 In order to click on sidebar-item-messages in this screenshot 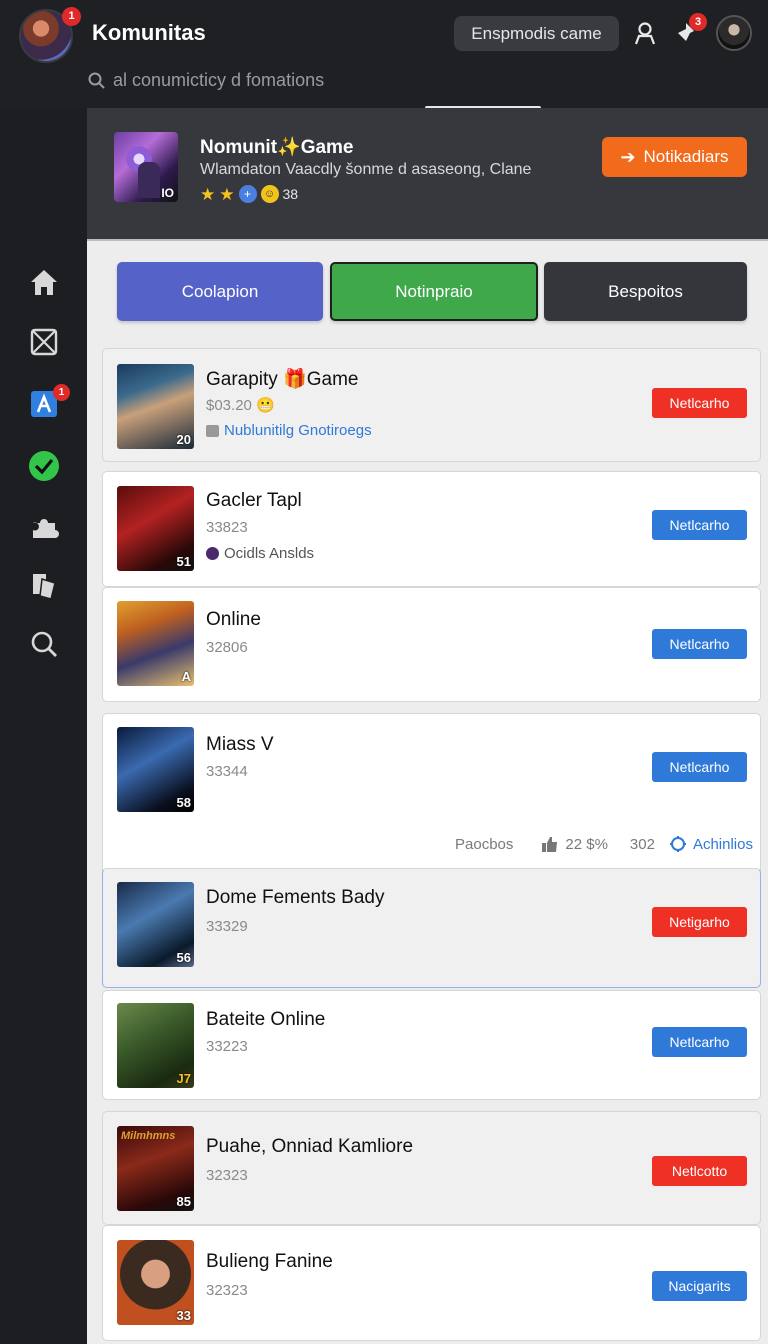, I will do `click(44, 342)`.